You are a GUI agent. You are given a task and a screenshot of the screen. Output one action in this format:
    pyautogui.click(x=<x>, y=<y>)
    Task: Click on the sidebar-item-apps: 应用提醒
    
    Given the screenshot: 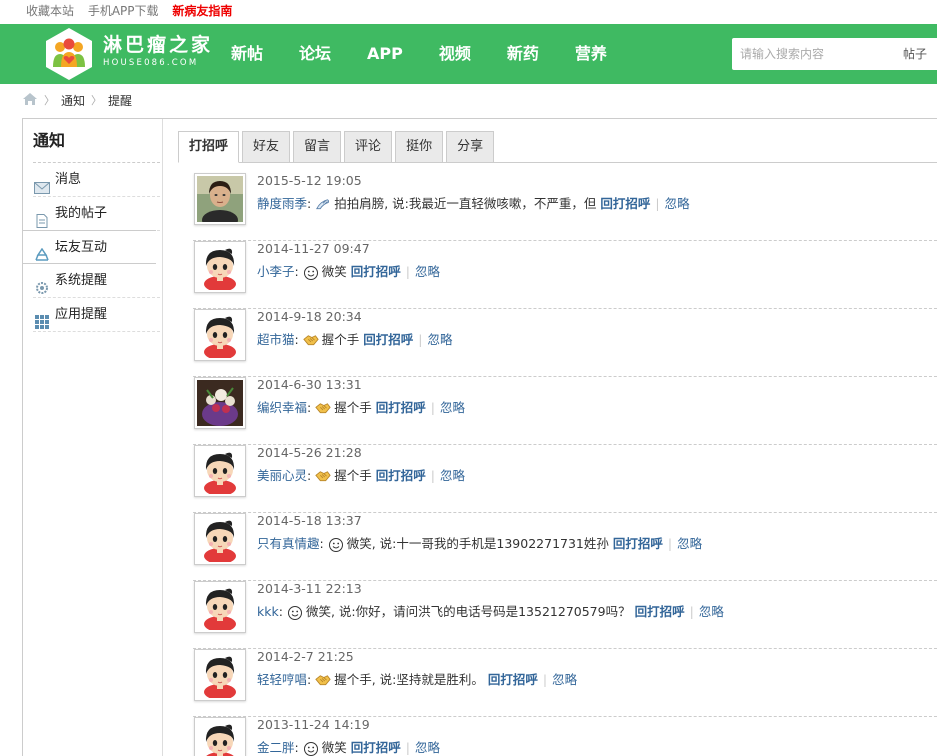 What is the action you would take?
    pyautogui.click(x=96, y=315)
    